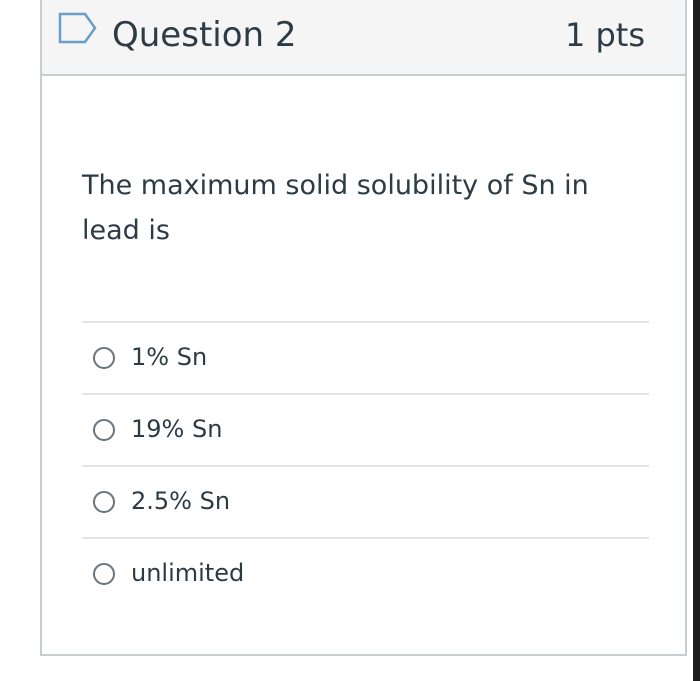 This screenshot has width=700, height=681. Describe the element at coordinates (365, 357) in the screenshot. I see `answer-option: 1% Sn` at that location.